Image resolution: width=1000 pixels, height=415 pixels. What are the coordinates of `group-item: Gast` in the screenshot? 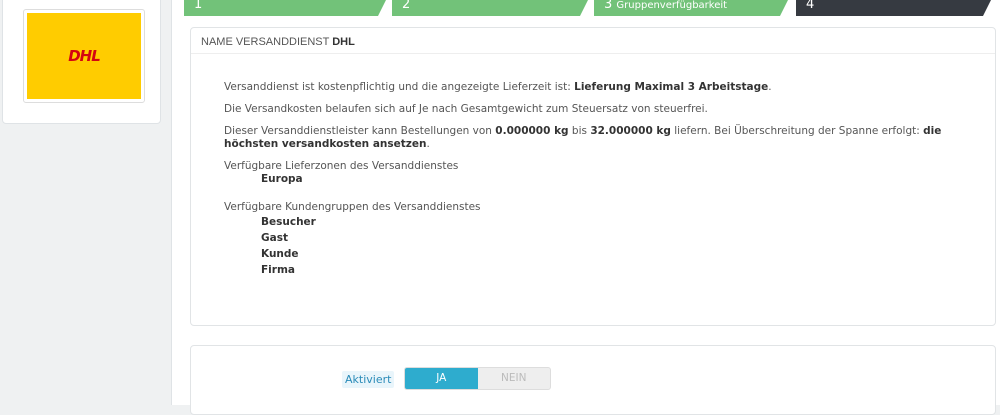 It's located at (274, 238).